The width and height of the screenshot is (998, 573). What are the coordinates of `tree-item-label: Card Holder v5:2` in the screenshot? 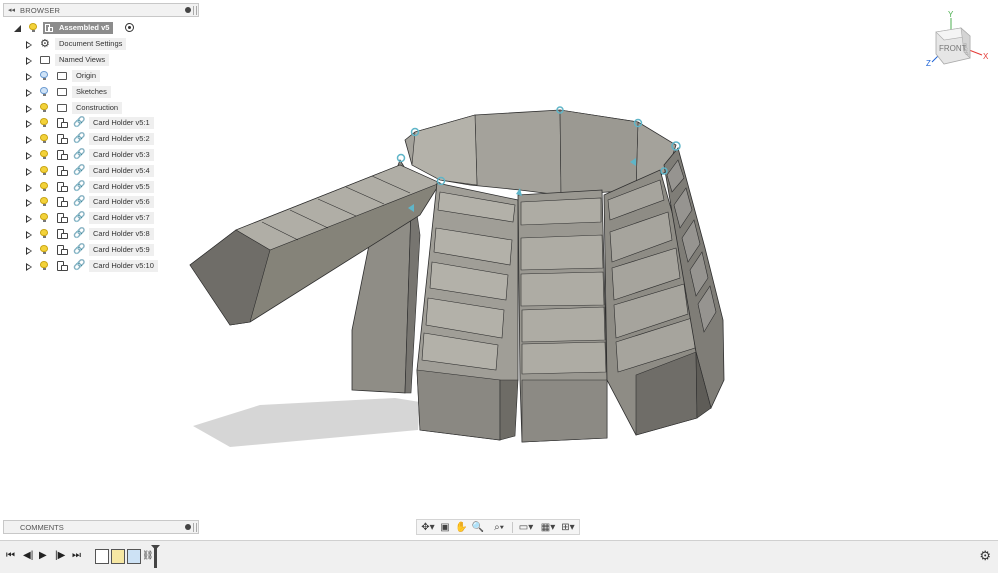 It's located at (121, 139).